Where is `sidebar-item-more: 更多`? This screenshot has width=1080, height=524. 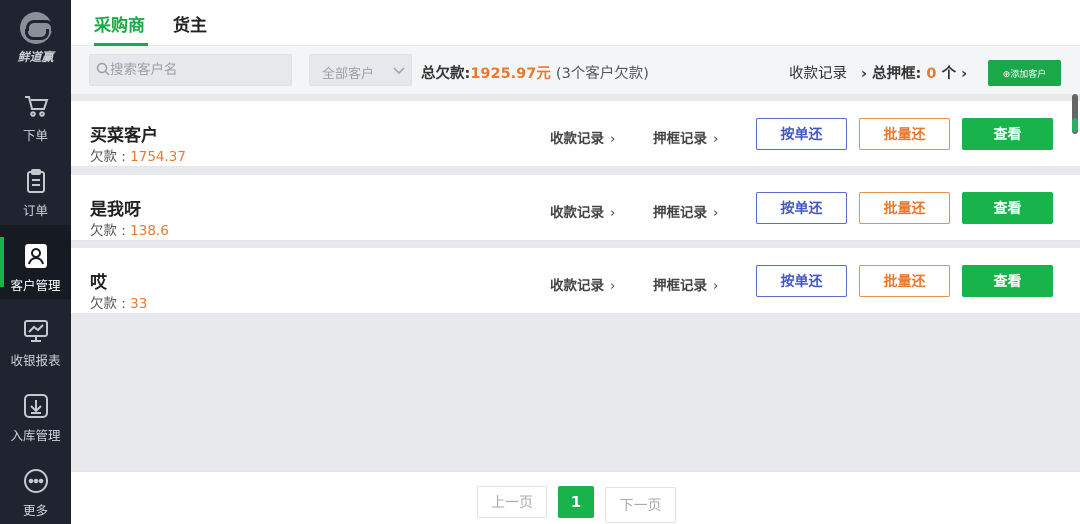 sidebar-item-more: 更多 is located at coordinates (35, 487).